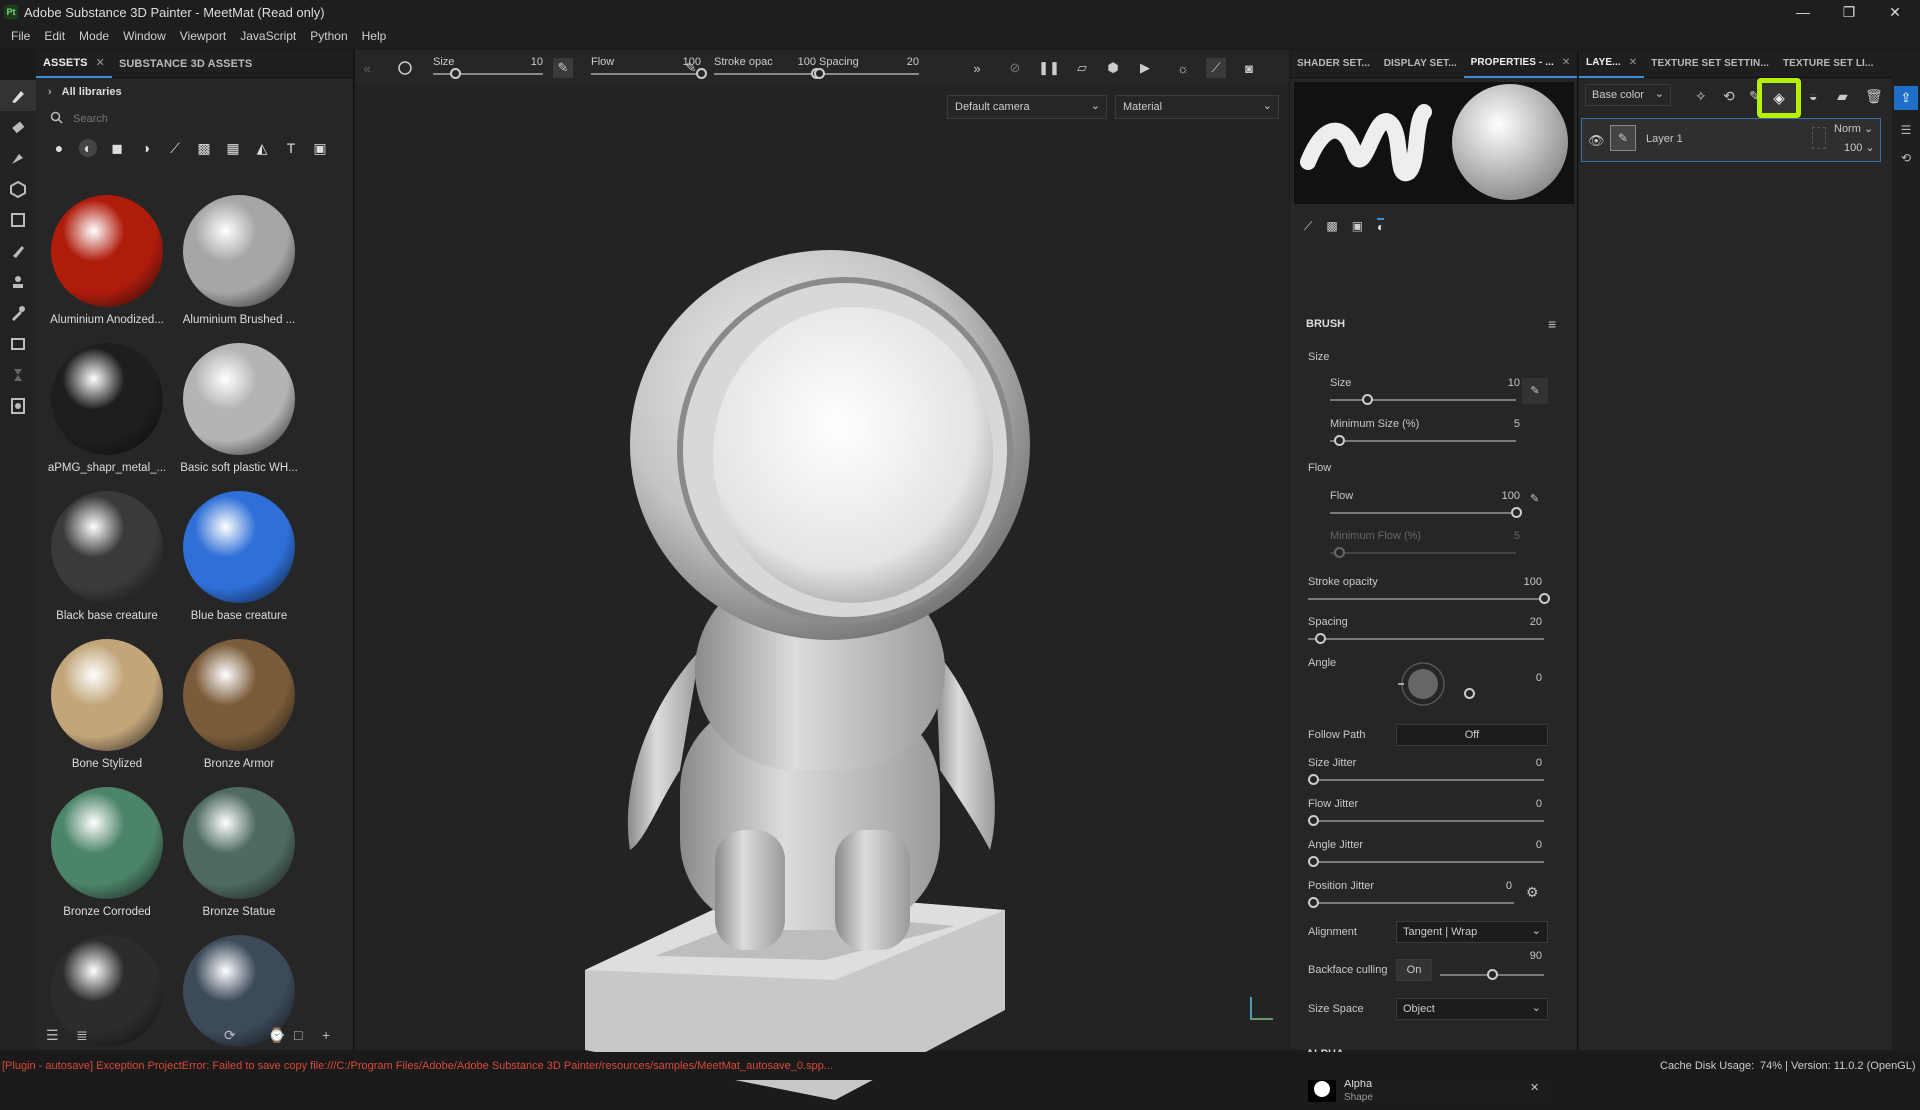 The image size is (1920, 1110). I want to click on details-view-icon: ≣, so click(82, 1035).